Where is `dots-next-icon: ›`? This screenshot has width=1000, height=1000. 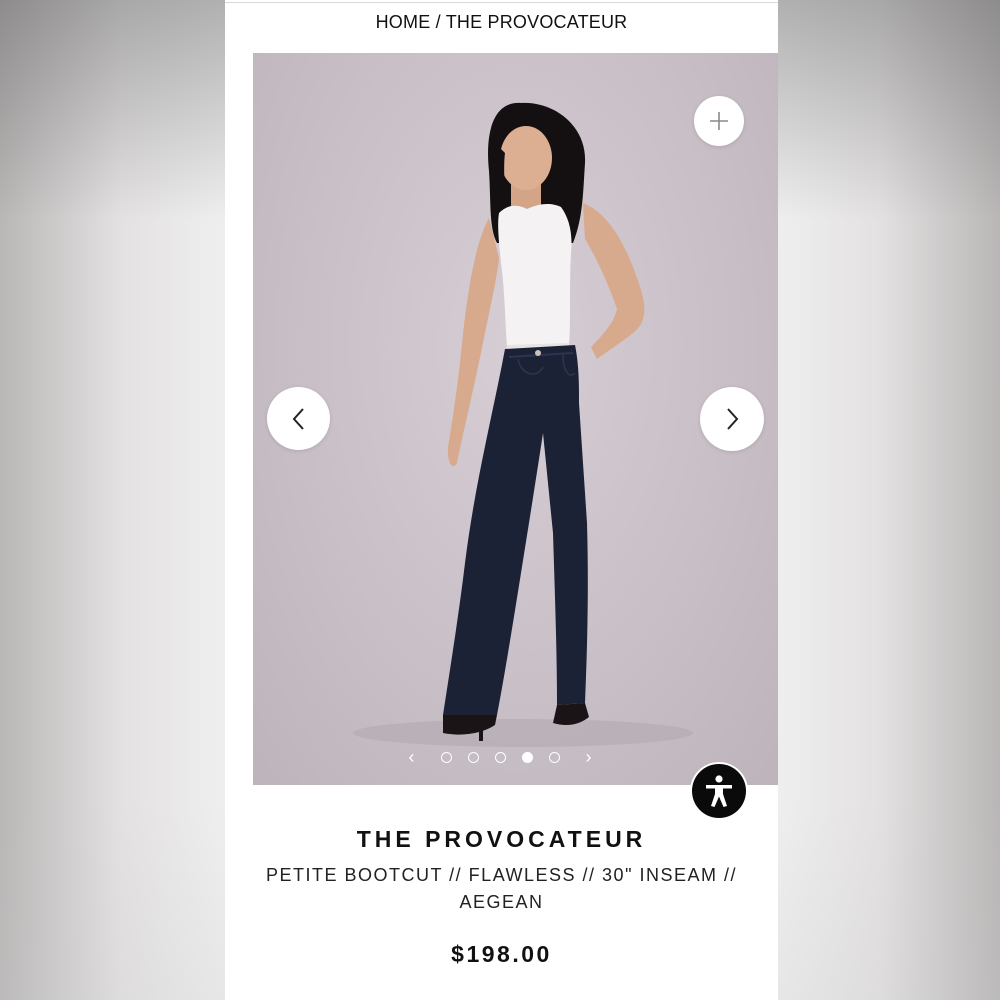 dots-next-icon: › is located at coordinates (589, 757).